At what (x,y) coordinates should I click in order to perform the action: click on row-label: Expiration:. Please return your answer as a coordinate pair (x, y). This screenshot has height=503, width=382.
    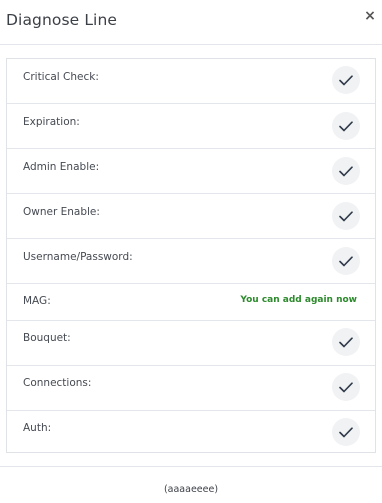
    Looking at the image, I should click on (51, 122).